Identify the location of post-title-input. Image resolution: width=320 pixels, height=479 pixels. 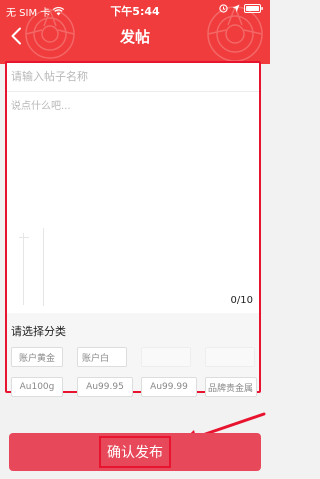
(133, 76).